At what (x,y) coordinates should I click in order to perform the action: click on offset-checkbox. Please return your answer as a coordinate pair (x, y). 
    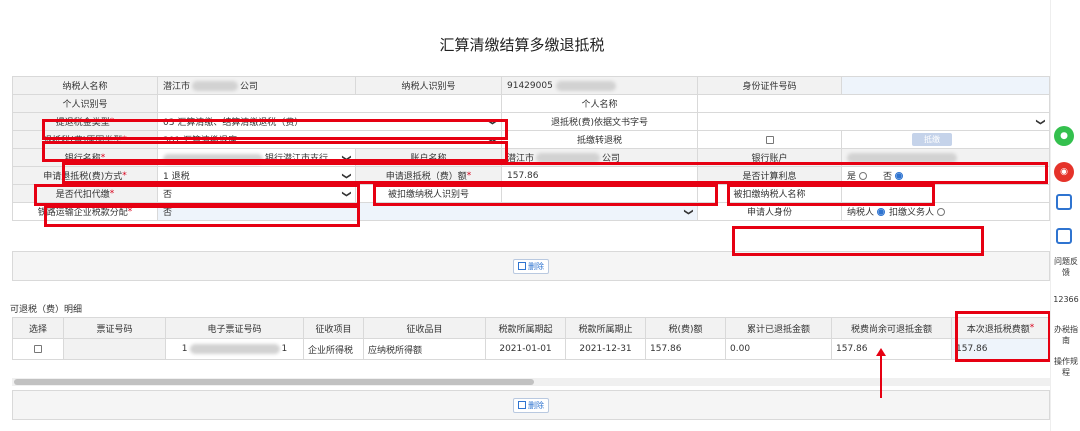
    Looking at the image, I should click on (769, 139).